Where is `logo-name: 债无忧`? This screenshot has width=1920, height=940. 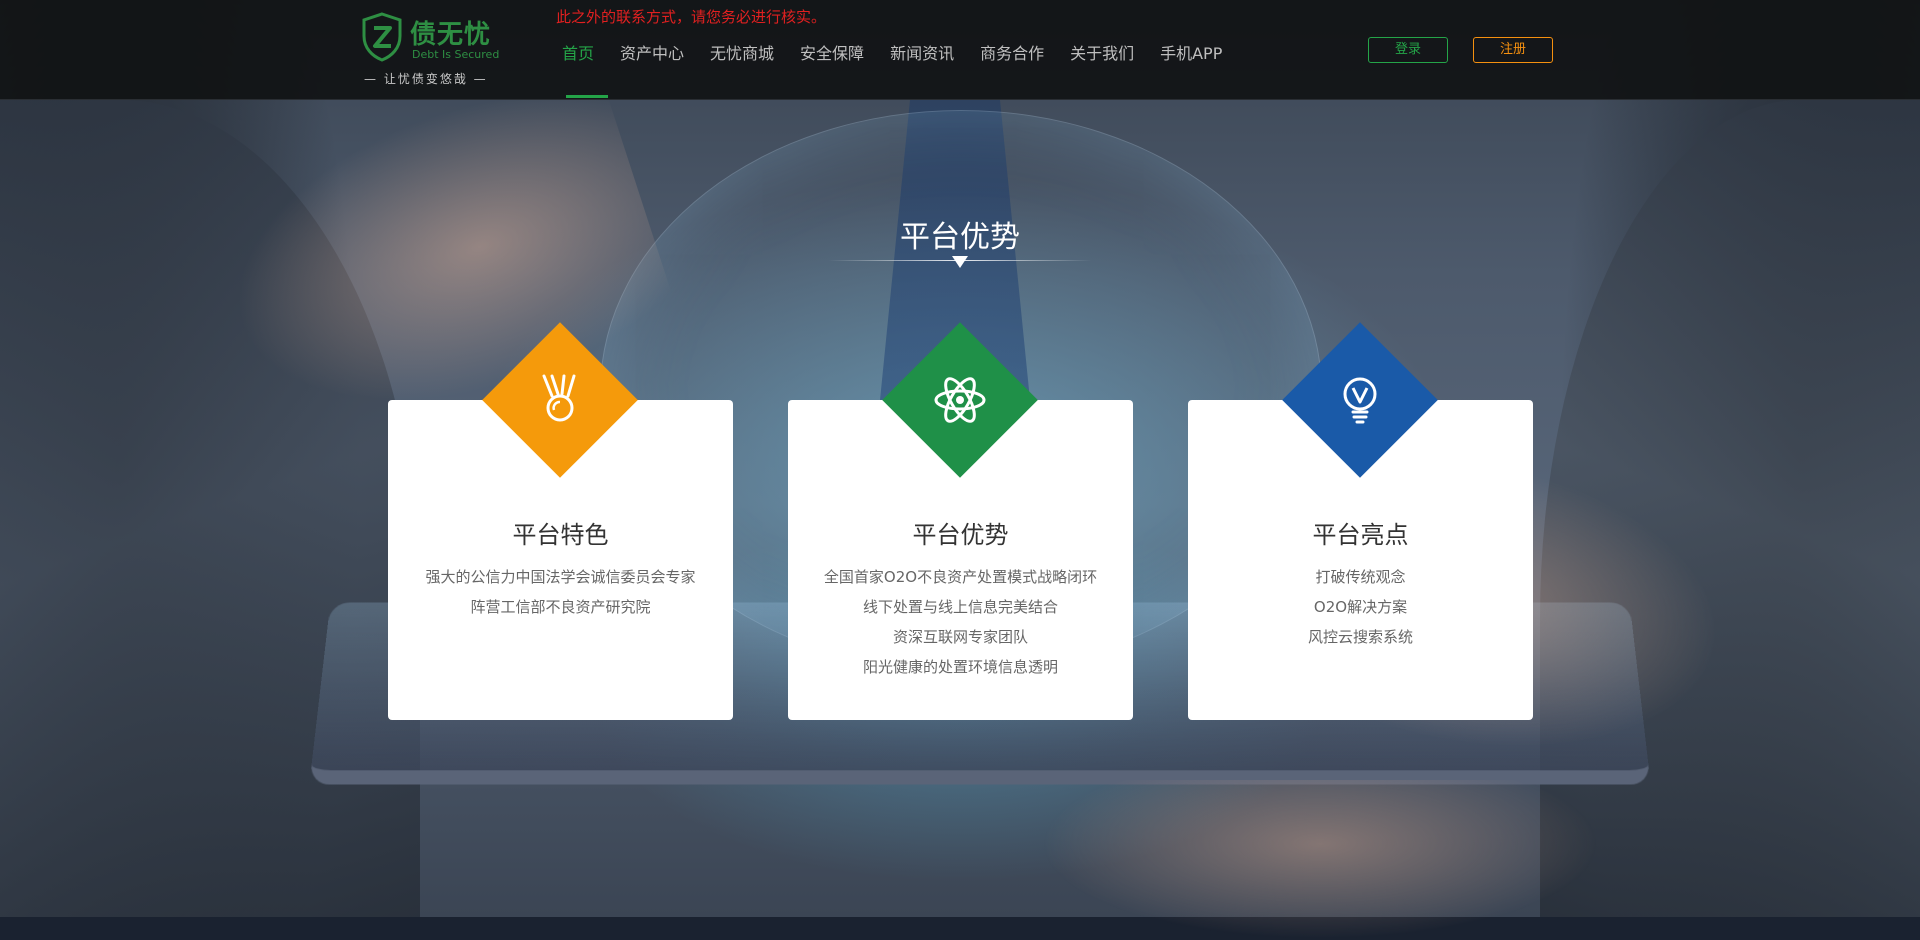 logo-name: 债无忧 is located at coordinates (451, 35).